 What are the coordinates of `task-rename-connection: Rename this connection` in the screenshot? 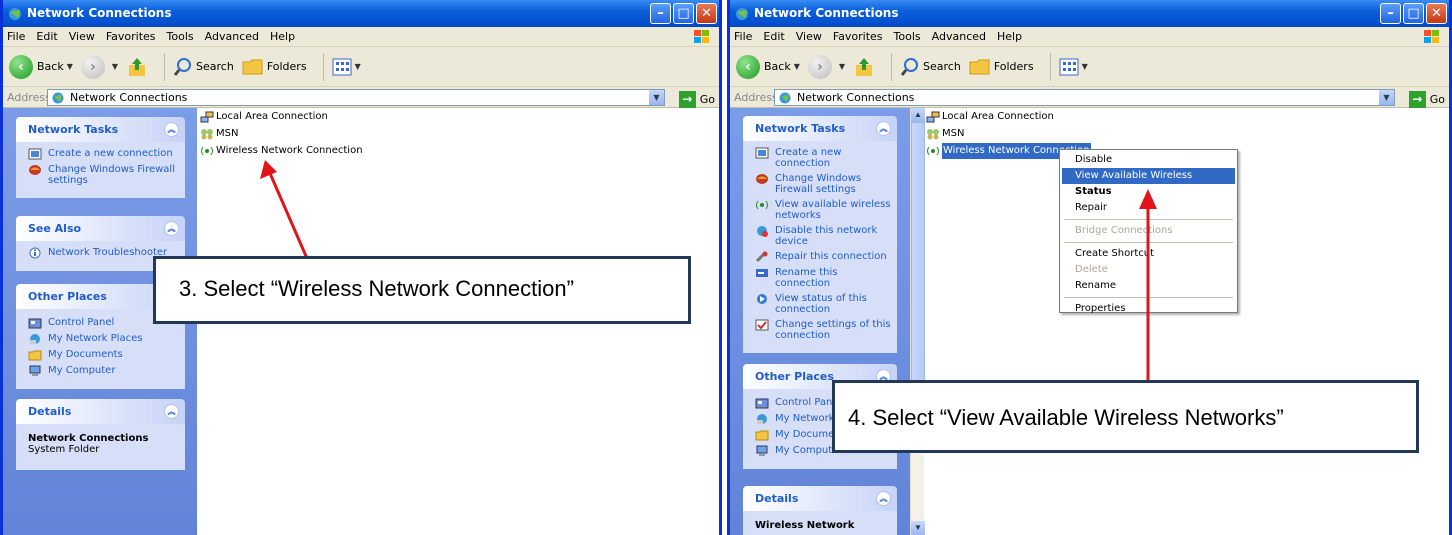 It's located at (823, 278).